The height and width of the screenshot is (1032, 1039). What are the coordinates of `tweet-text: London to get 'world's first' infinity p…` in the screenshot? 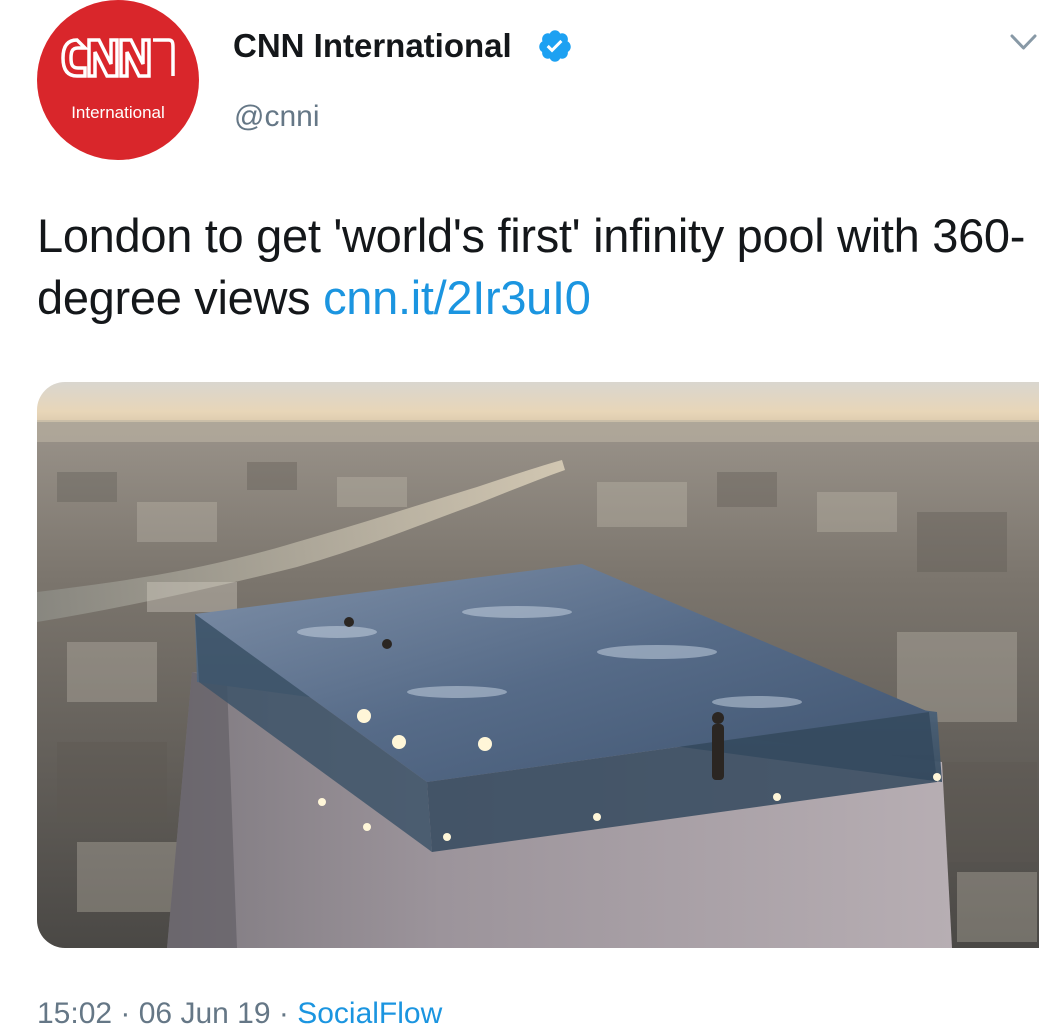 It's located at (532, 267).